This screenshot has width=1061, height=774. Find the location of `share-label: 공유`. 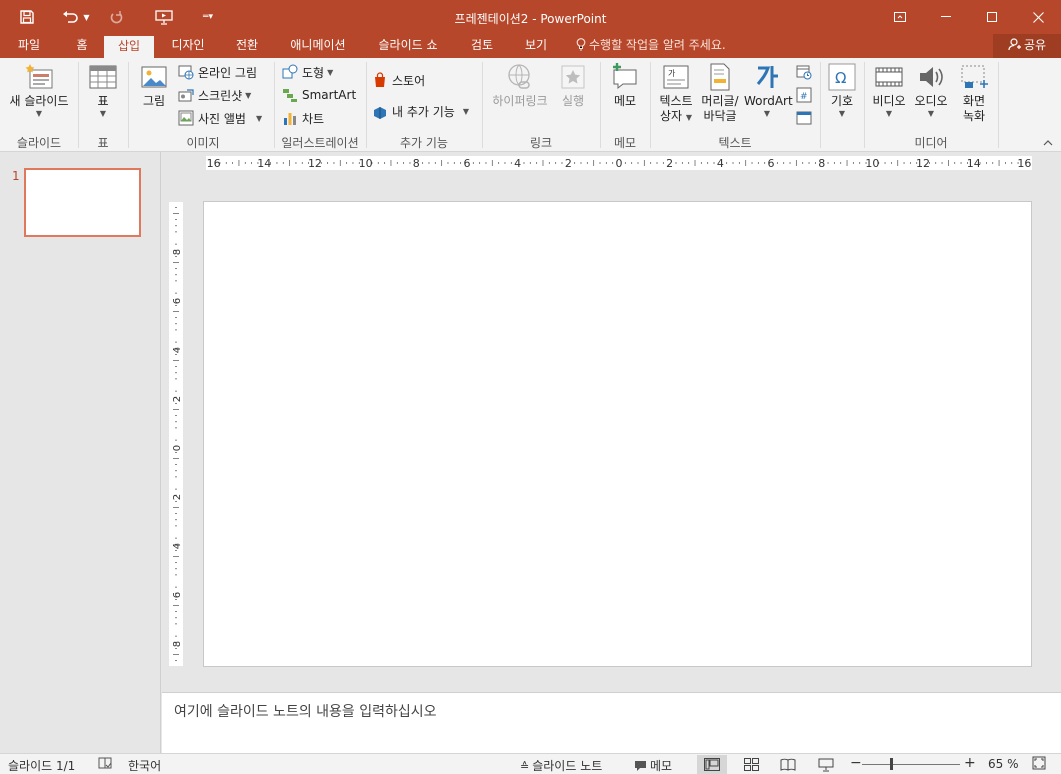

share-label: 공유 is located at coordinates (1035, 45).